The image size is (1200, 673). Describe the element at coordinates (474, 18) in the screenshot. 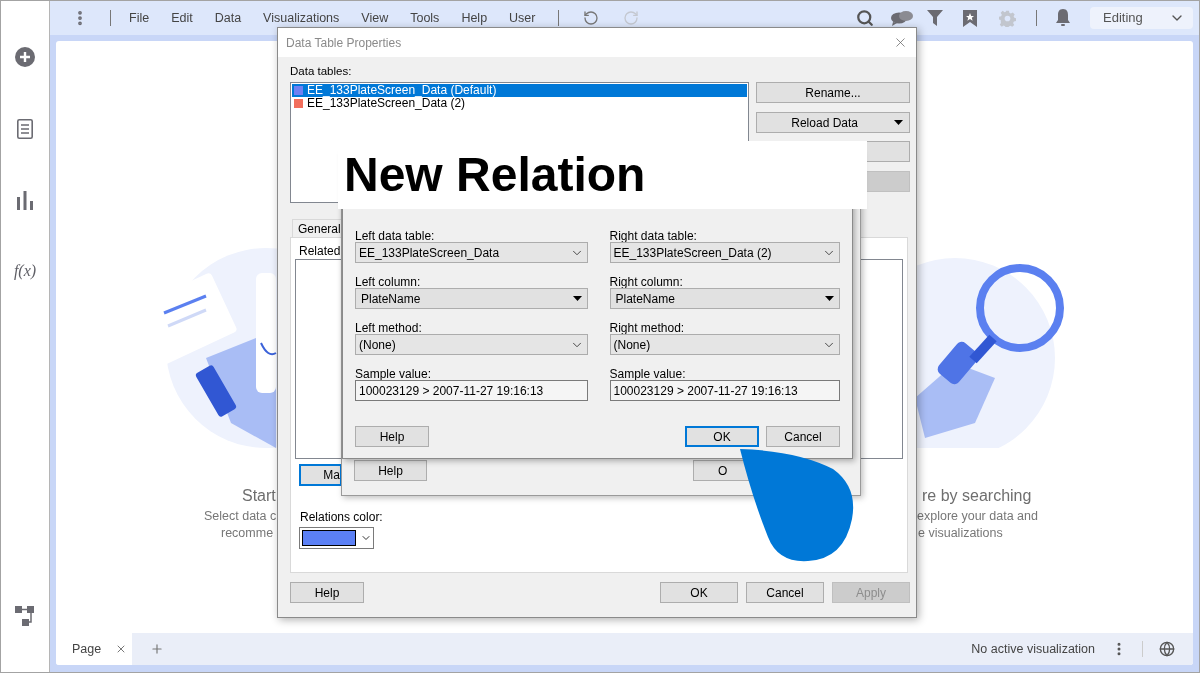

I see `menu-item: Help` at that location.